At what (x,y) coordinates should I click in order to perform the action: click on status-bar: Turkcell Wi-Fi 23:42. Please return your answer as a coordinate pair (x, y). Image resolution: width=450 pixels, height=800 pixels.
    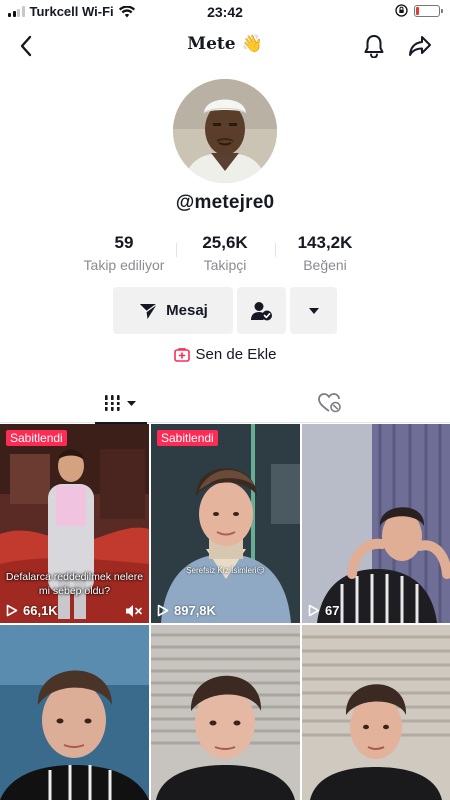
    Looking at the image, I should click on (225, 12).